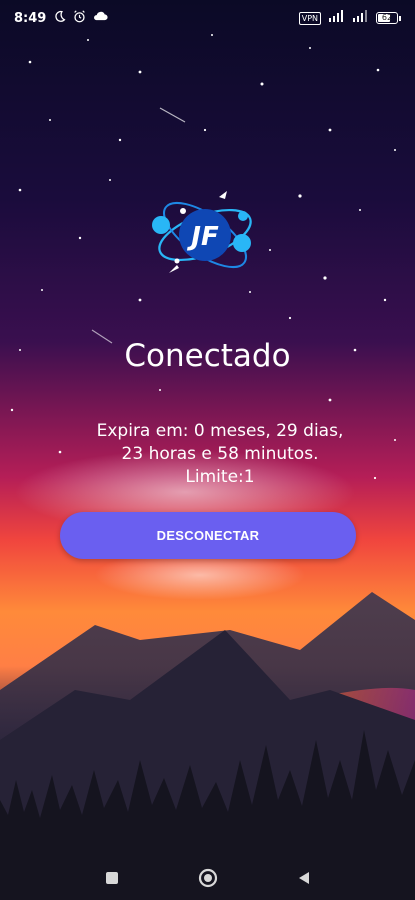 The height and width of the screenshot is (900, 415). Describe the element at coordinates (336, 18) in the screenshot. I see `data-signal-icon` at that location.